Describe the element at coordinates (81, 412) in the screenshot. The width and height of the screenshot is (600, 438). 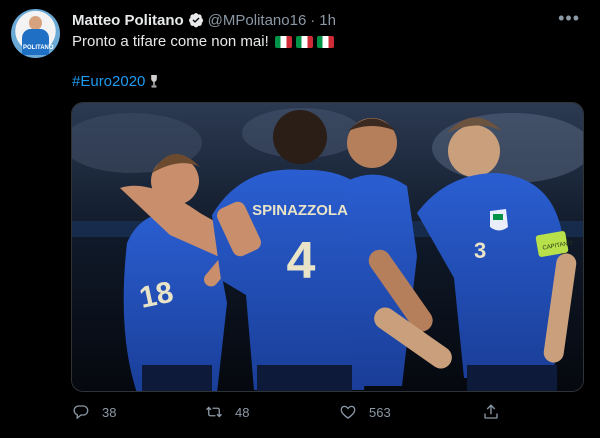
I see `reply-icon` at that location.